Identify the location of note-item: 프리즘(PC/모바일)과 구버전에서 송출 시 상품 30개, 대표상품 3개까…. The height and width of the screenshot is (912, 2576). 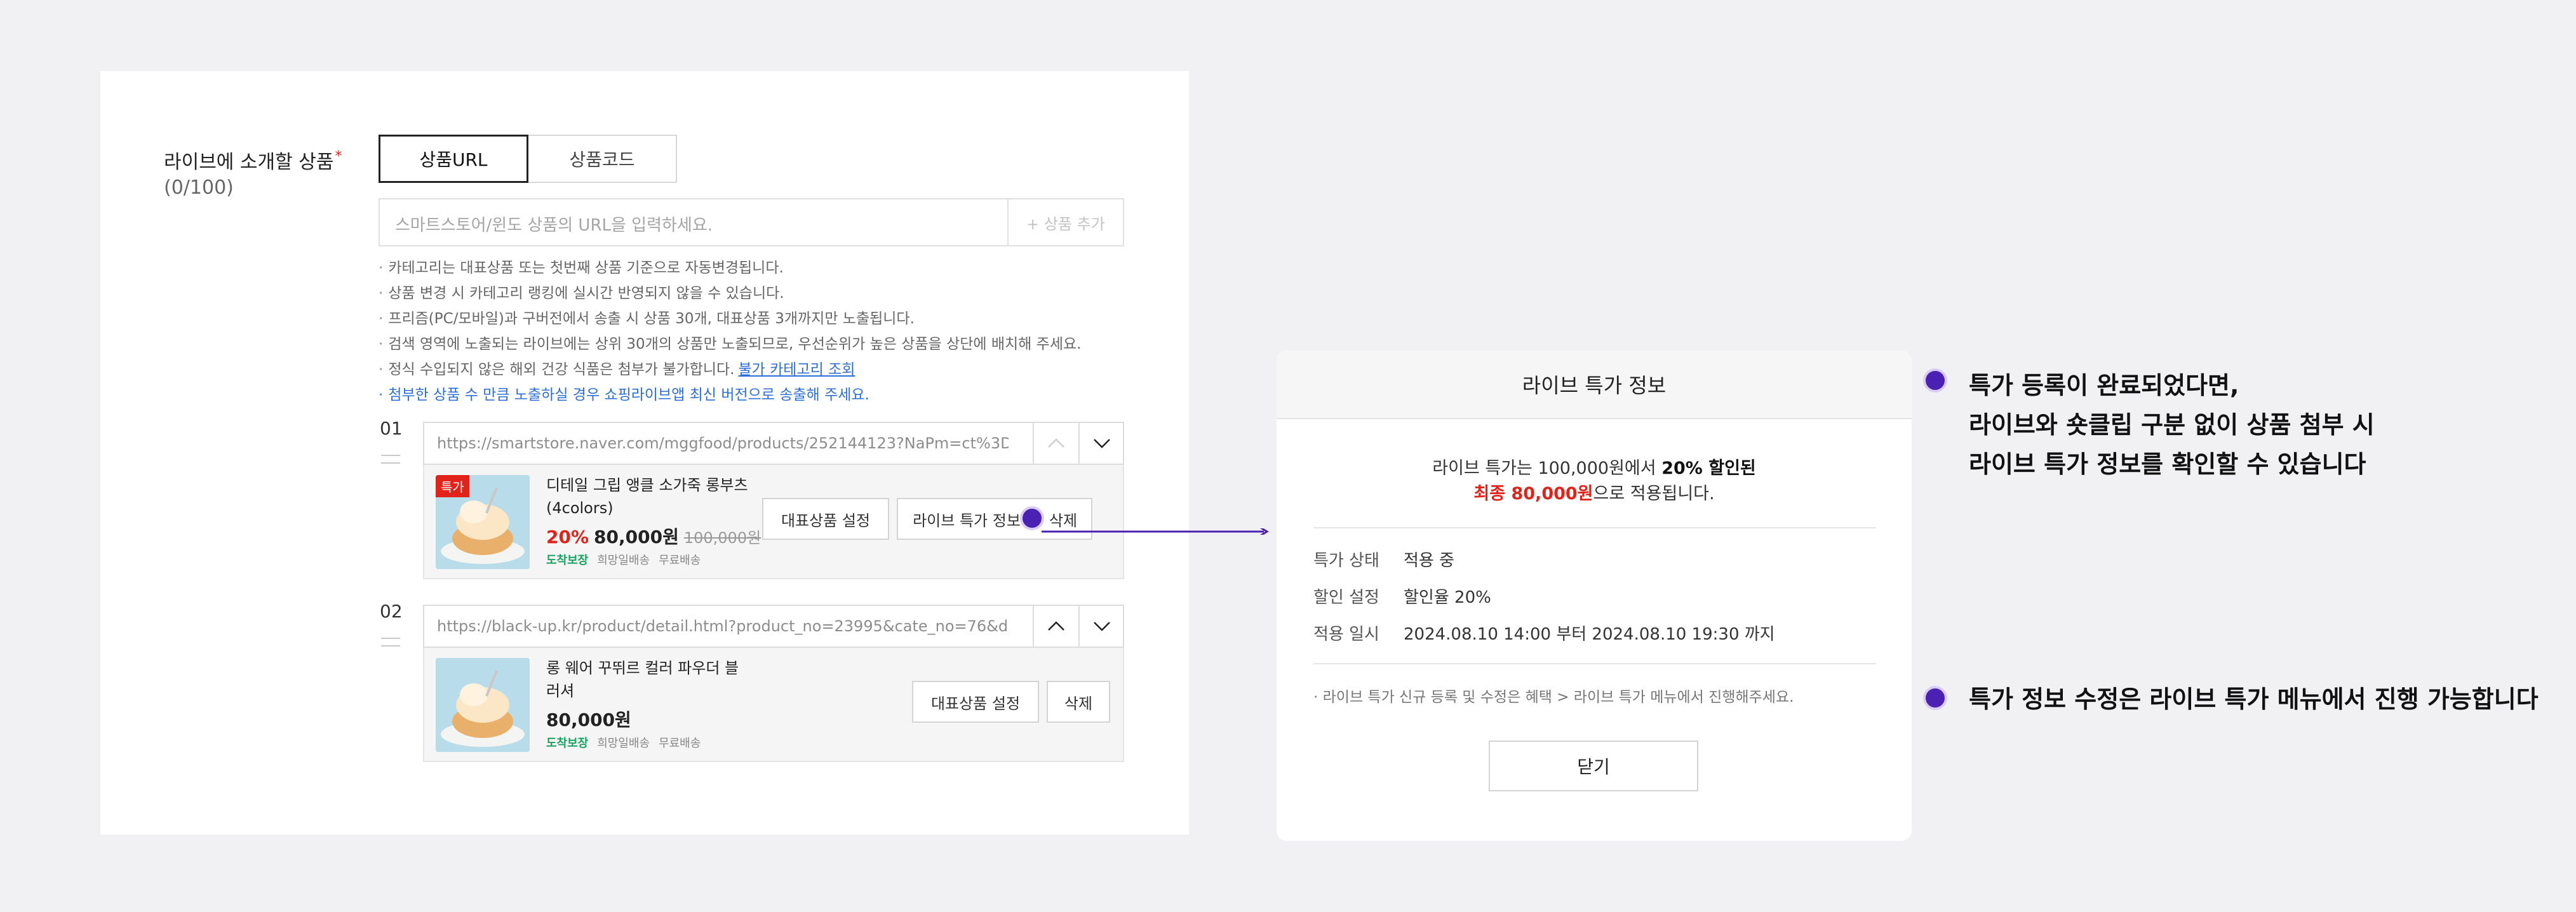
(756, 319).